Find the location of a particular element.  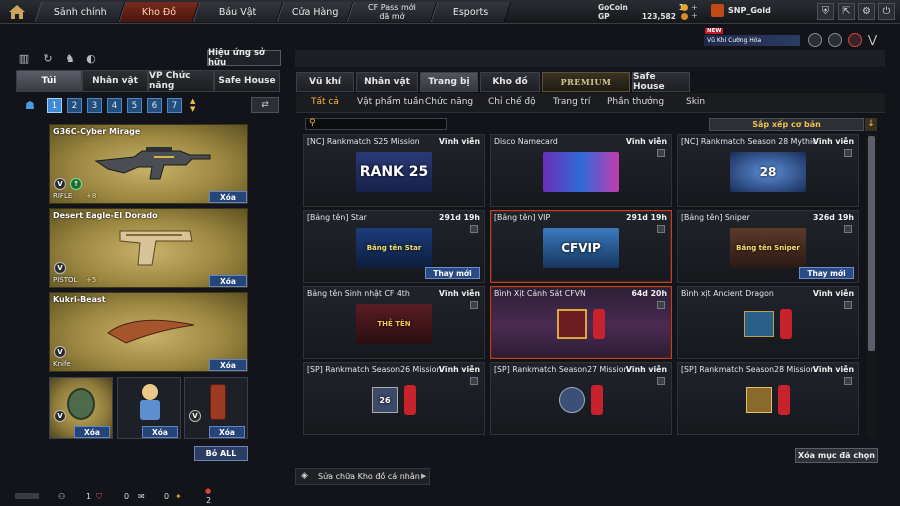

inventory-slot-grenade: V Xóa is located at coordinates (81, 408).